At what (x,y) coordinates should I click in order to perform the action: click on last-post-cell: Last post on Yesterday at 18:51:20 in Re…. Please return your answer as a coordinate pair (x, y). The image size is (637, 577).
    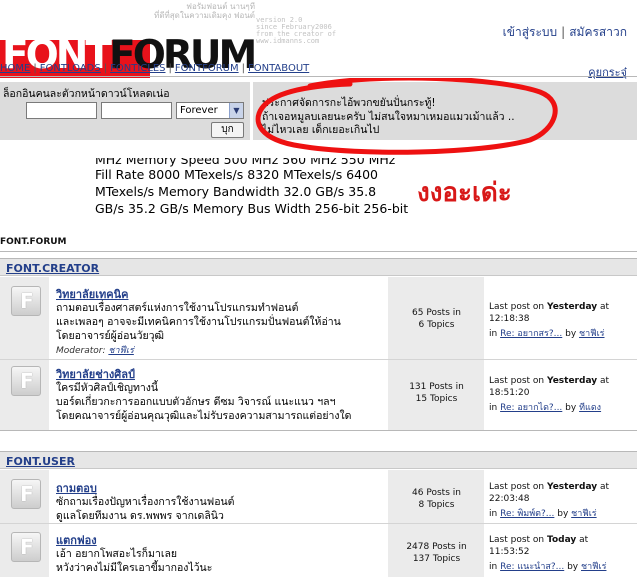
    Looking at the image, I should click on (560, 395).